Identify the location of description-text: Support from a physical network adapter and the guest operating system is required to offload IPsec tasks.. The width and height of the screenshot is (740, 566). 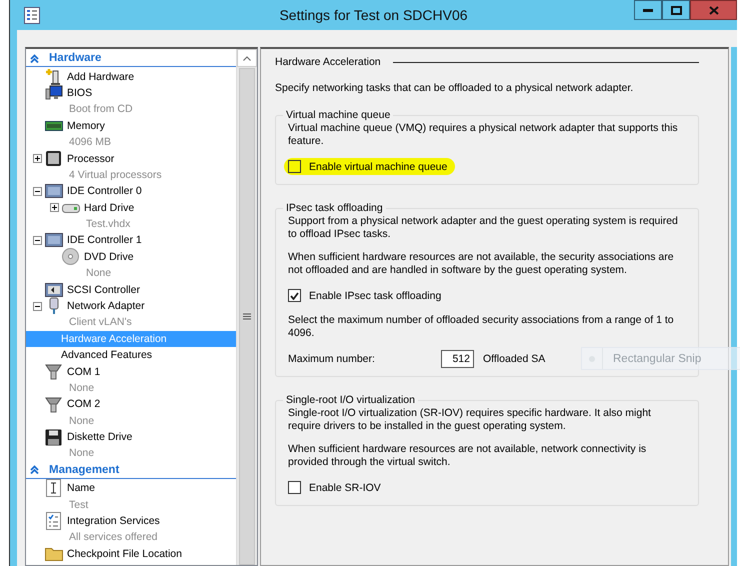
(483, 228).